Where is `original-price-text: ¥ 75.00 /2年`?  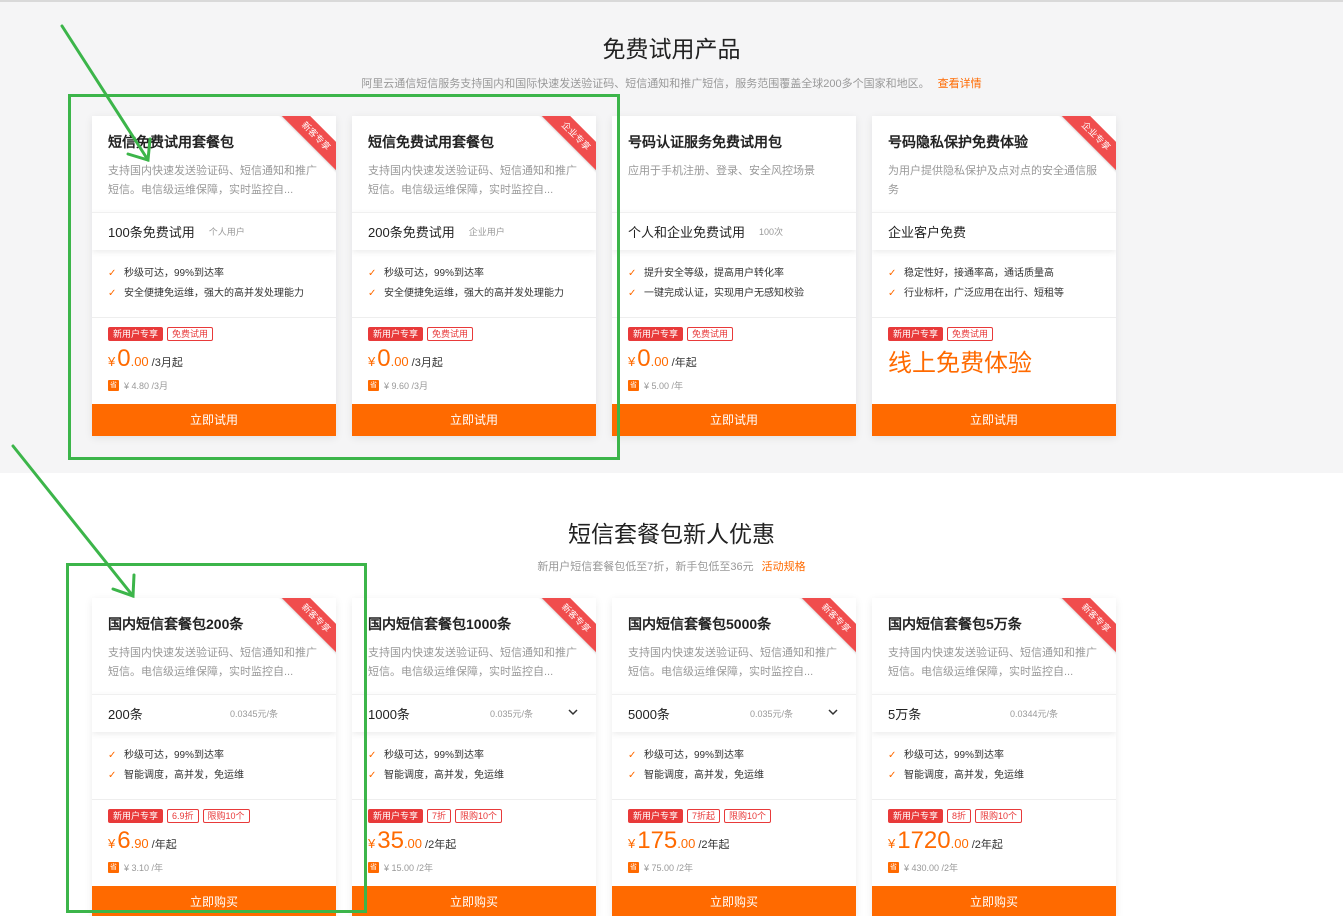
original-price-text: ¥ 75.00 /2年 is located at coordinates (669, 868).